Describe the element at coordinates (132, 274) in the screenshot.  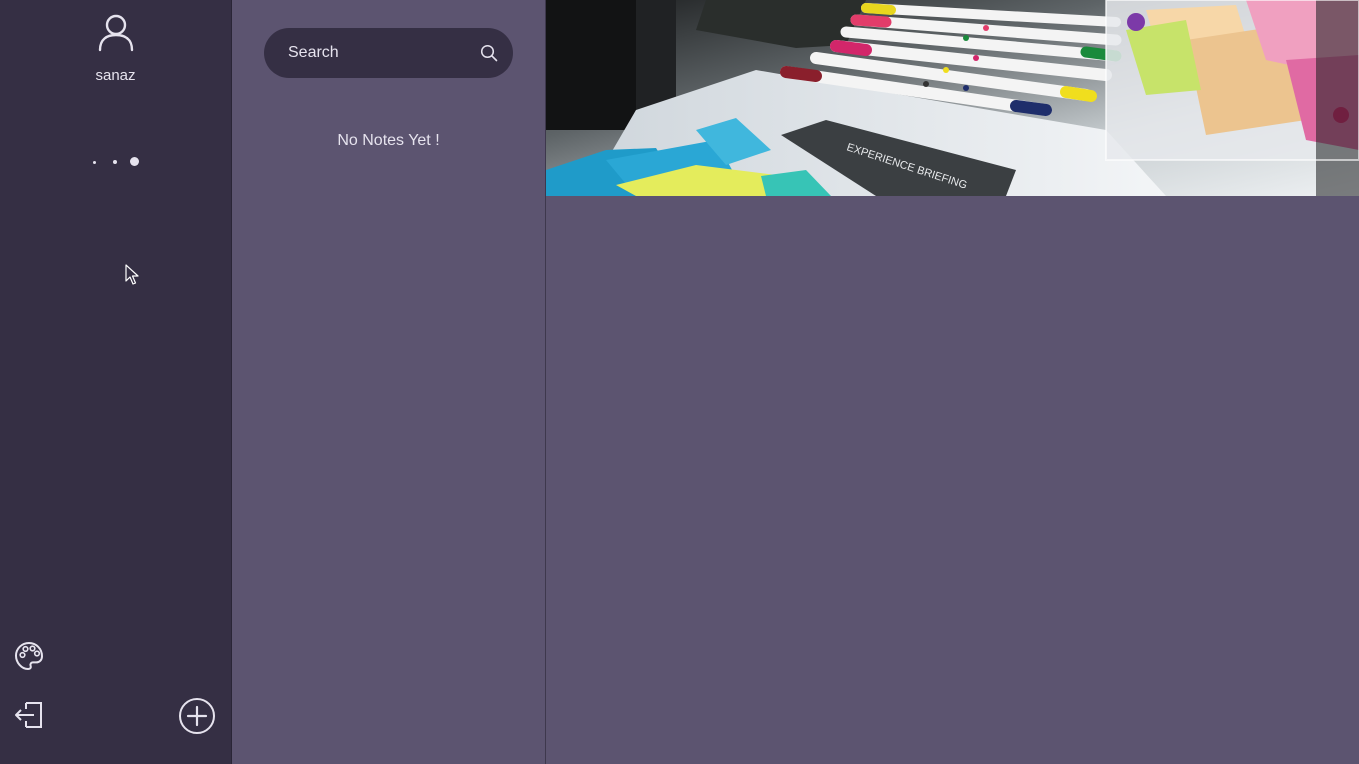
I see `mouse-cursor-icon` at that location.